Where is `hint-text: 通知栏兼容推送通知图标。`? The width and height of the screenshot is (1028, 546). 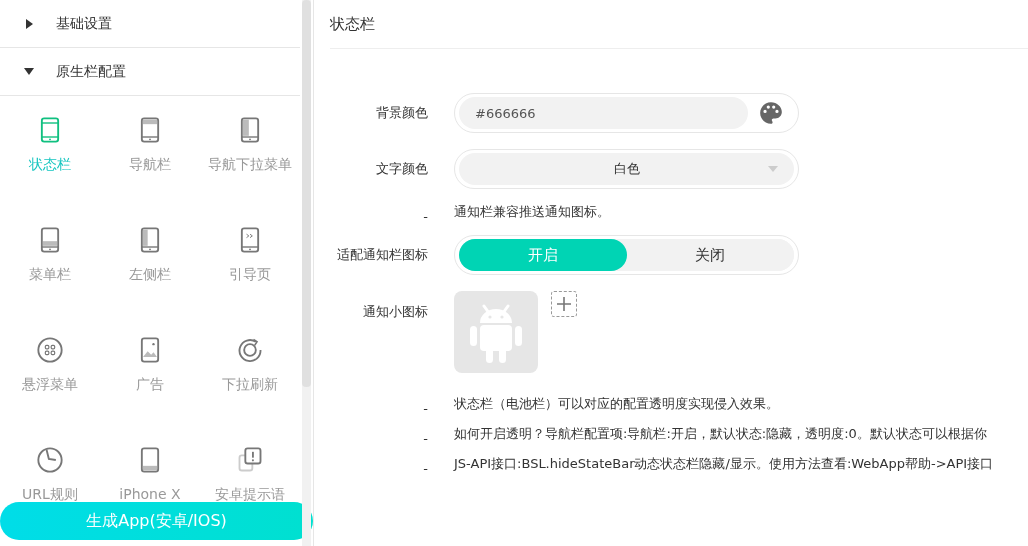 hint-text: 通知栏兼容推送通知图标。 is located at coordinates (532, 212).